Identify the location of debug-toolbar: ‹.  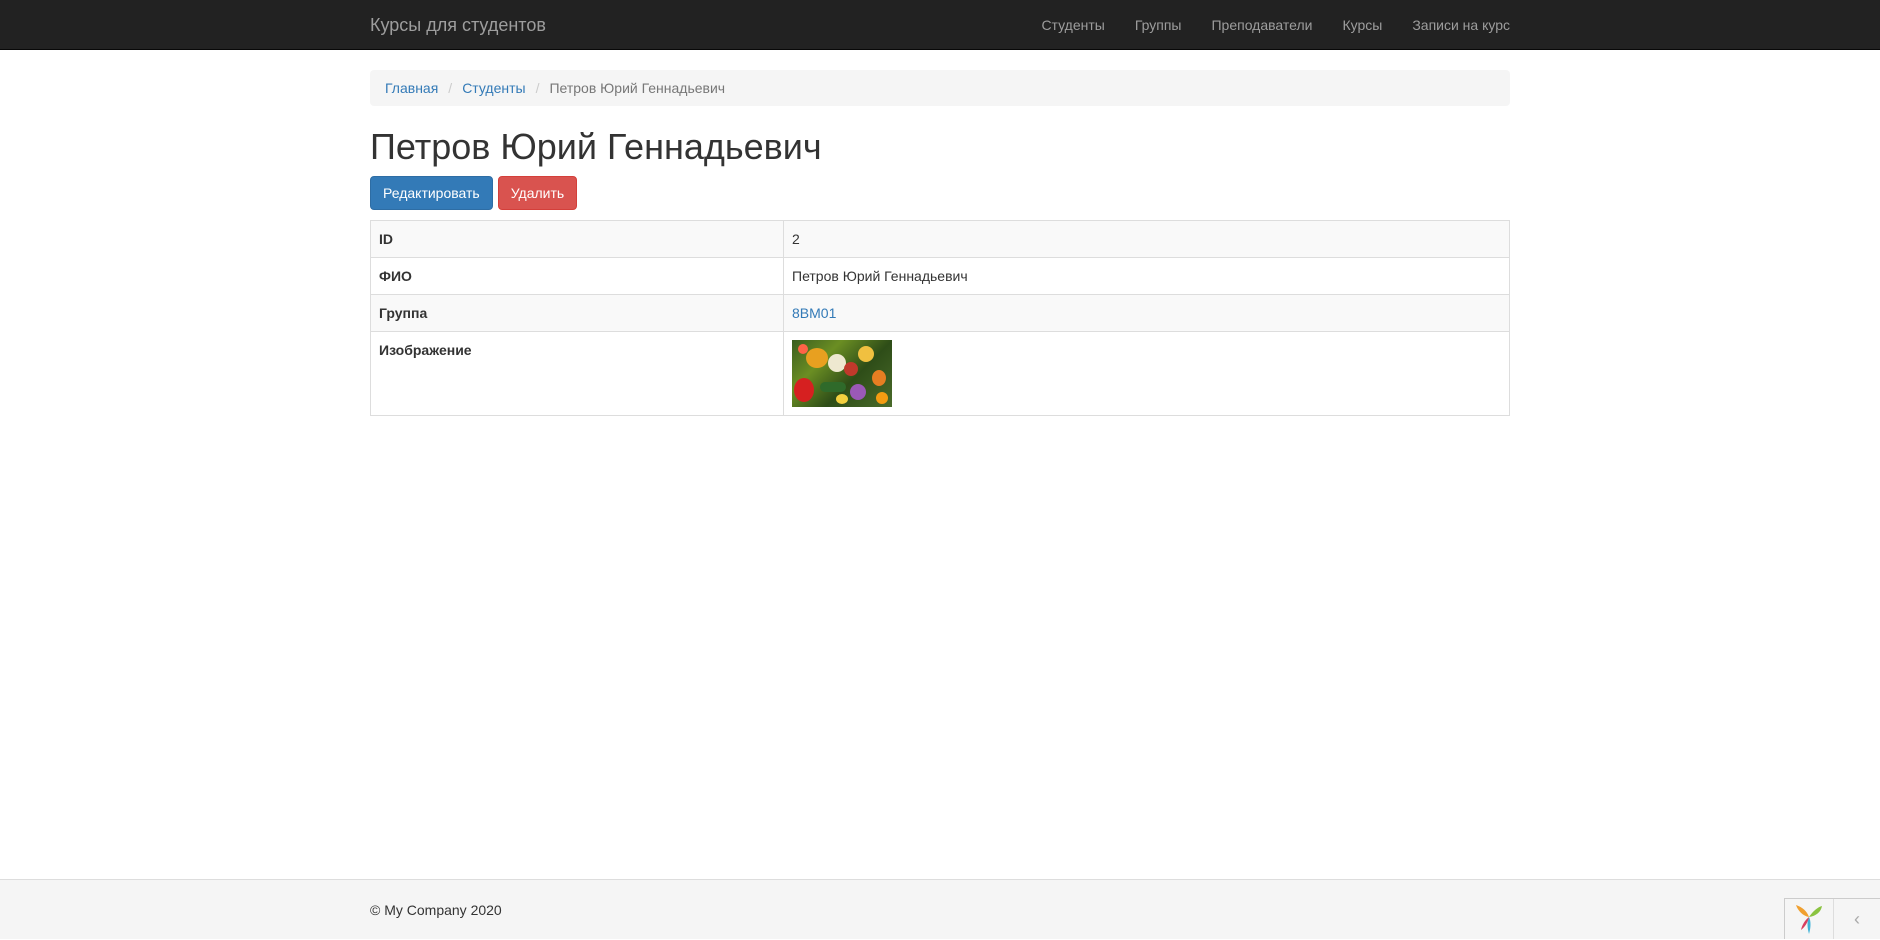
(1832, 918).